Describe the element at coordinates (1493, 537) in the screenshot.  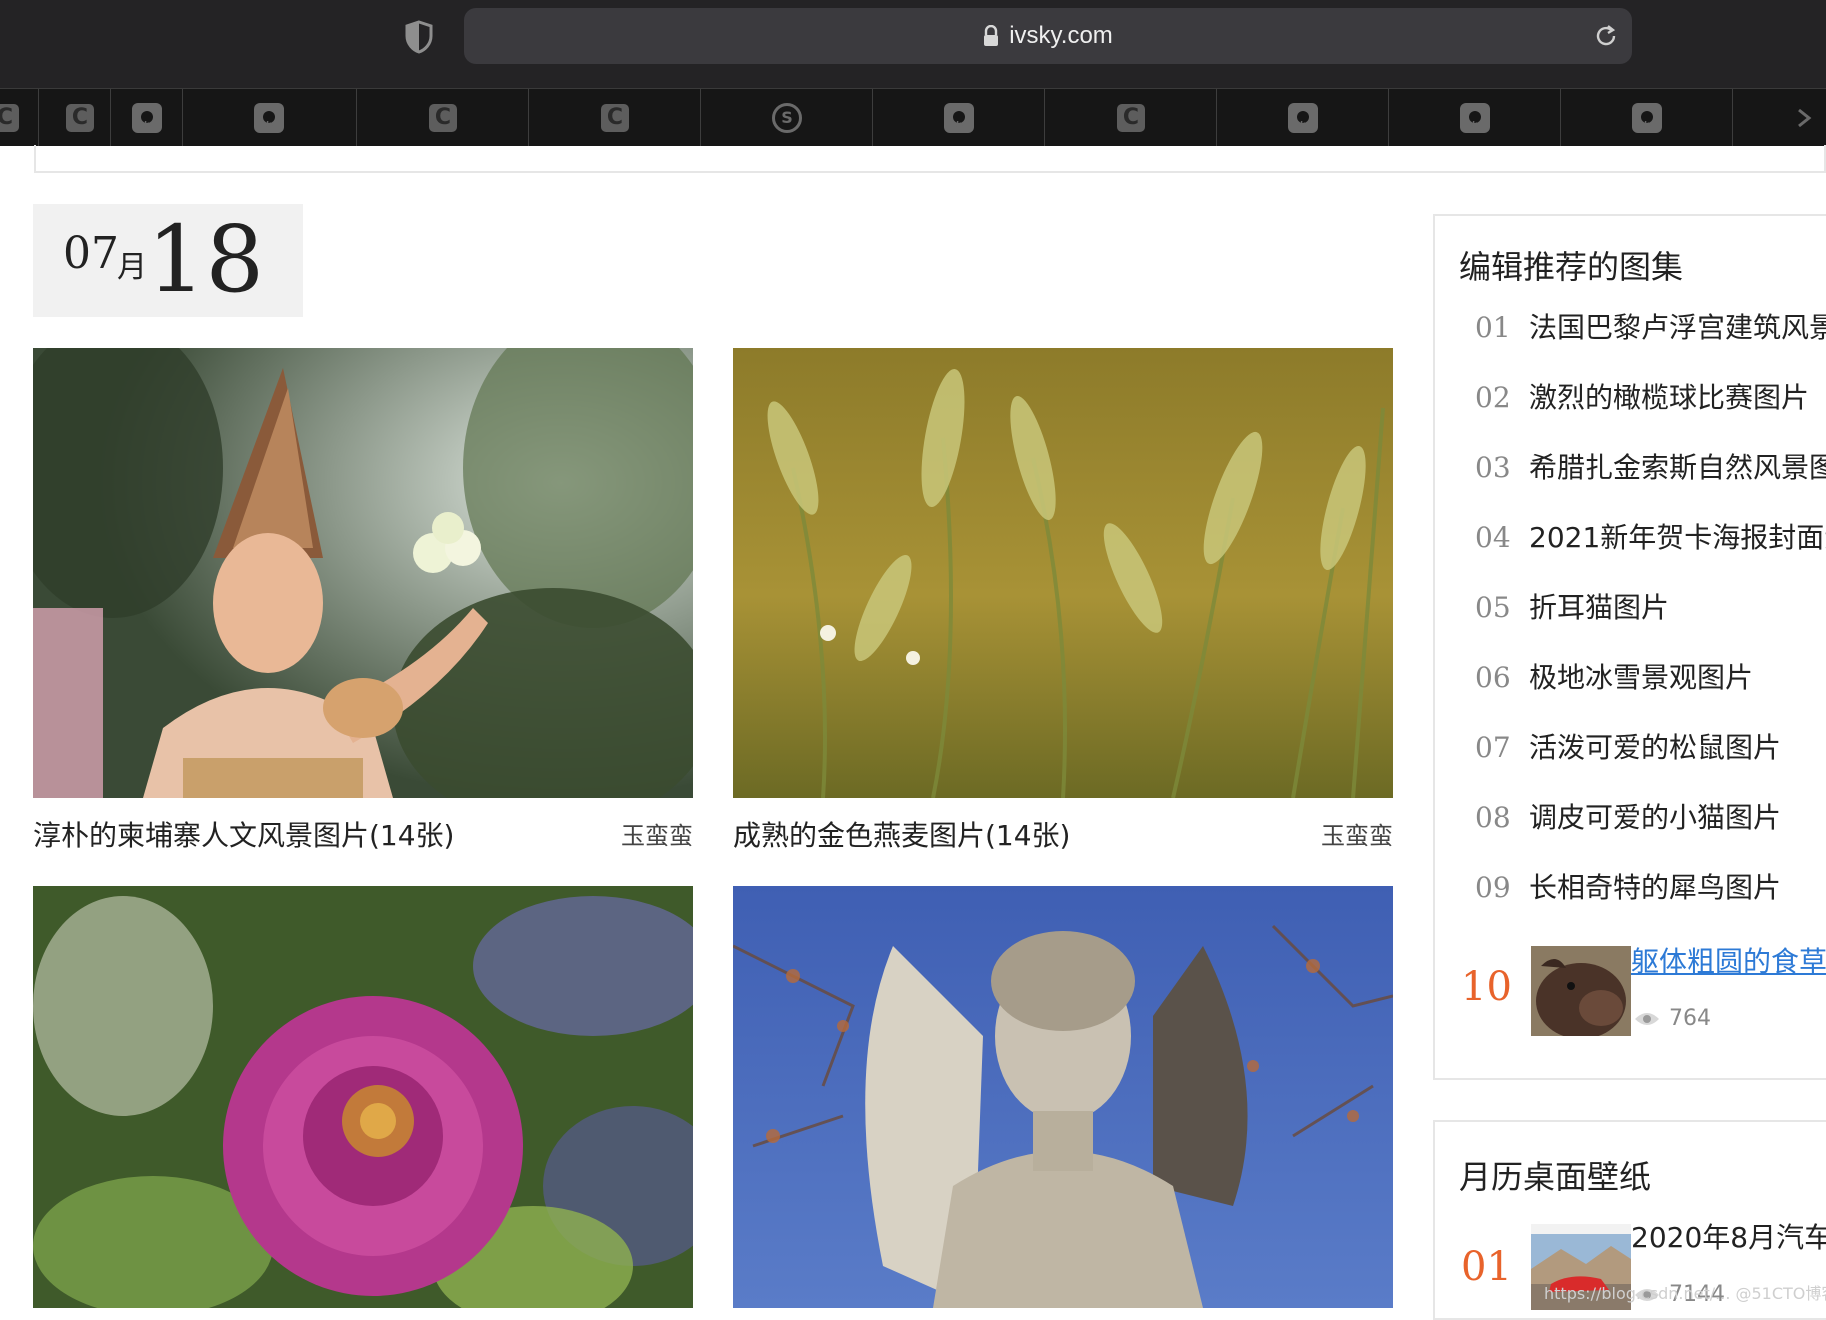
I see `rank-number: 04` at that location.